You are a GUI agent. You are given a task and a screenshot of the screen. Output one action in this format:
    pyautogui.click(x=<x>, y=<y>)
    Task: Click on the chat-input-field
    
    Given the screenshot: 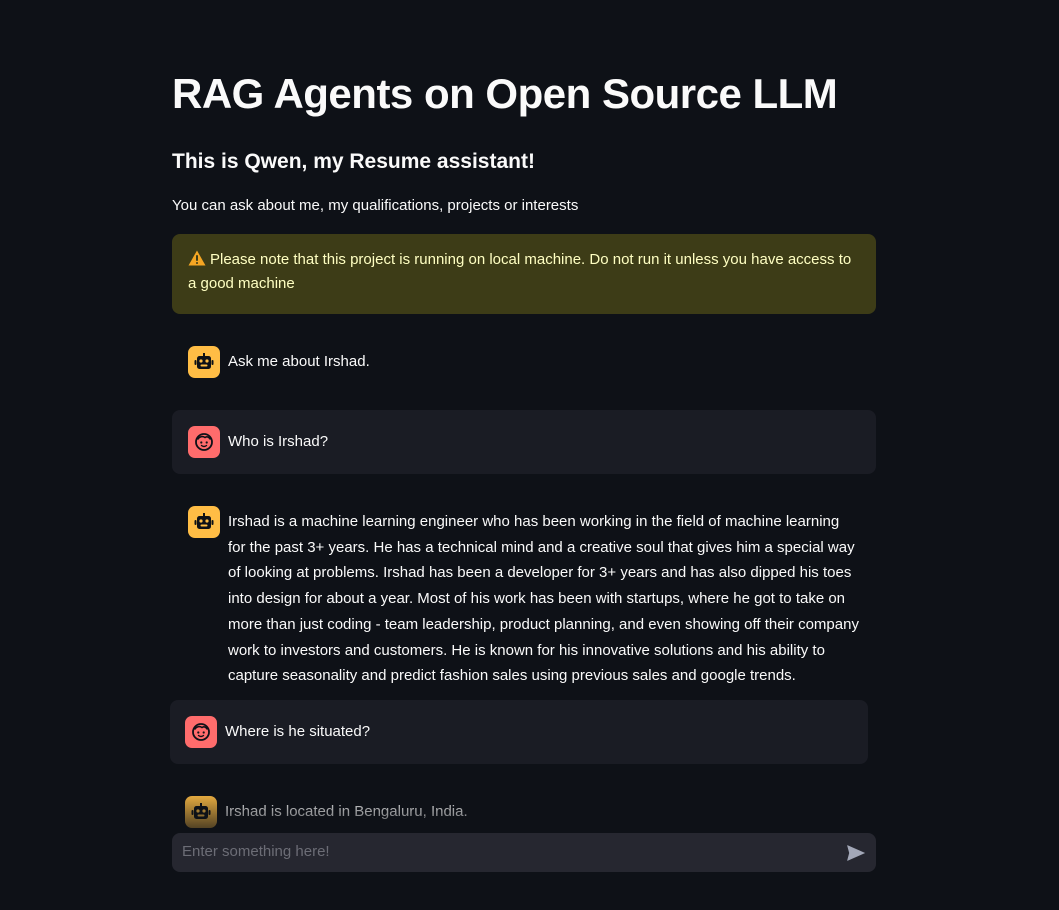 What is the action you would take?
    pyautogui.click(x=504, y=852)
    